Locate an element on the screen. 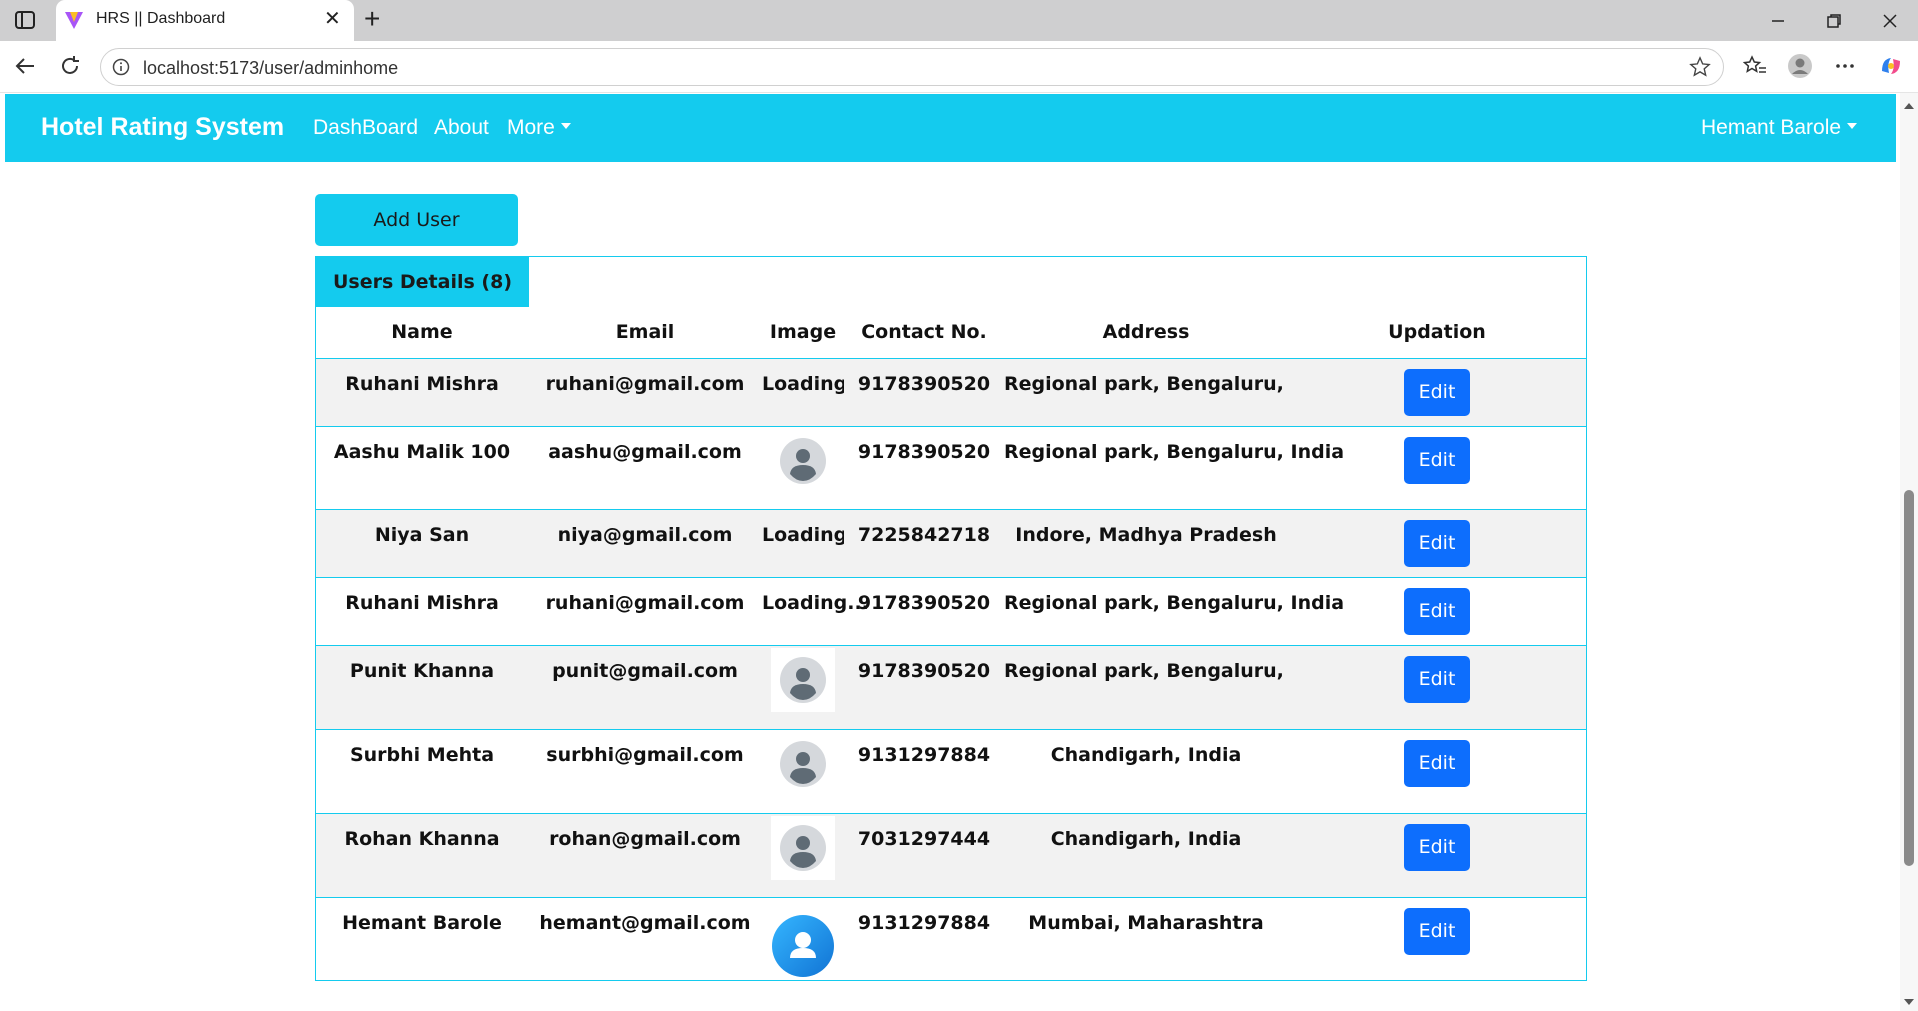 The width and height of the screenshot is (1918, 1011). browser-toolbar: localhost:5173/user/adminhome is located at coordinates (959, 67).